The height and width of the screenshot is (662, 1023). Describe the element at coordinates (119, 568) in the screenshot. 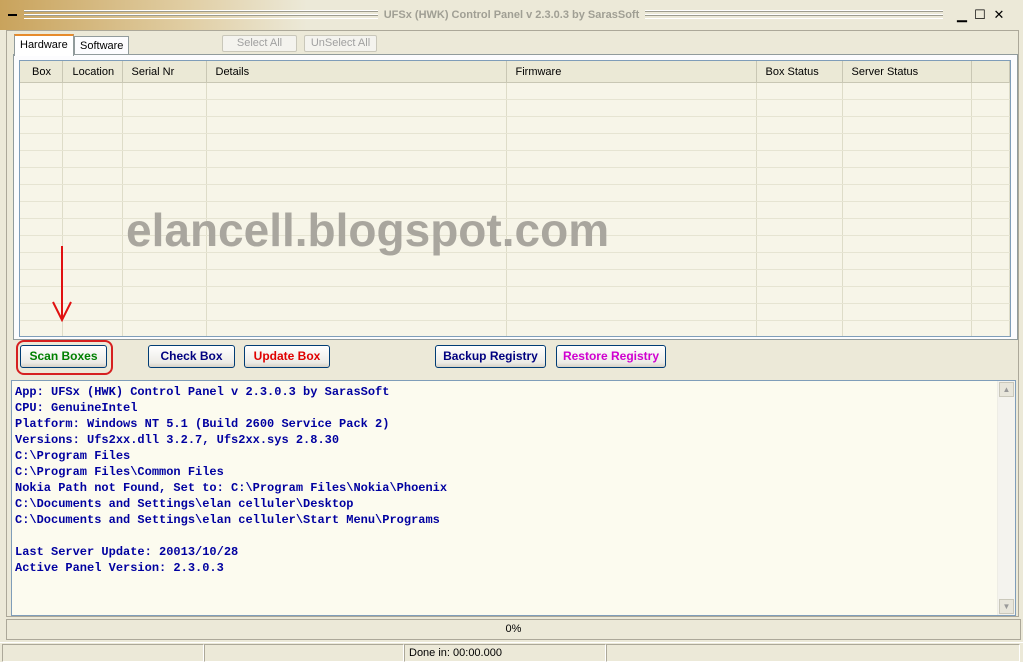

I see `log-line: Active Panel Version: 2.3.0.3` at that location.